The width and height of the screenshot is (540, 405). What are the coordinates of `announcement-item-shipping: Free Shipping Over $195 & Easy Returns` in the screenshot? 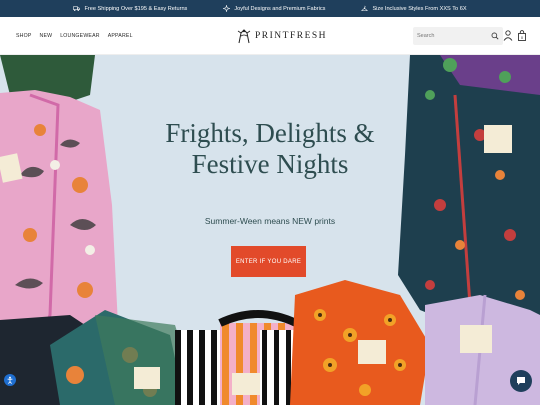 It's located at (130, 8).